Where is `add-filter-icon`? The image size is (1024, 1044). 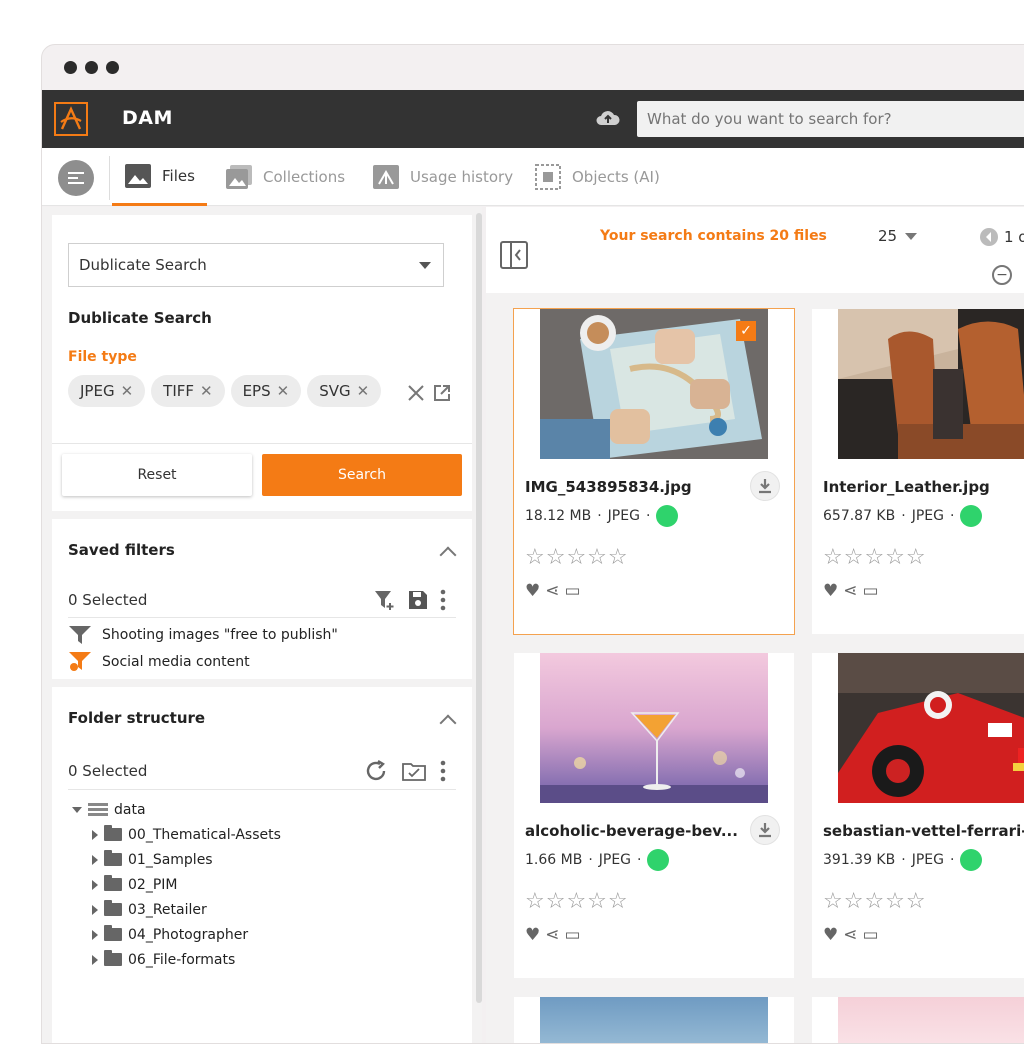
add-filter-icon is located at coordinates (385, 600).